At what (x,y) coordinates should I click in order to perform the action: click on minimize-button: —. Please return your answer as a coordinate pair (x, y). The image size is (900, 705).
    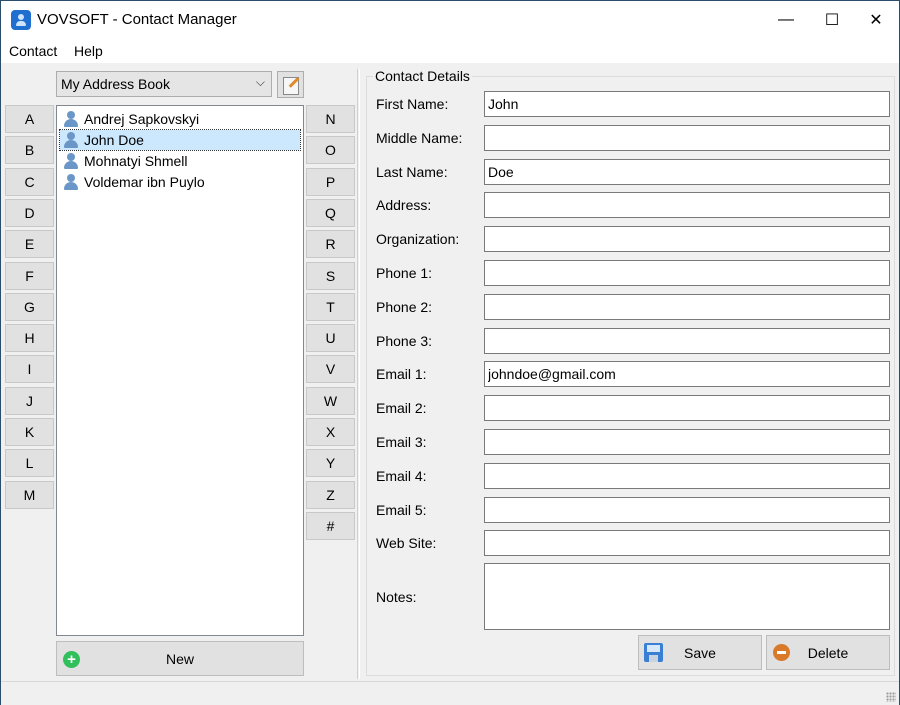
    Looking at the image, I should click on (786, 20).